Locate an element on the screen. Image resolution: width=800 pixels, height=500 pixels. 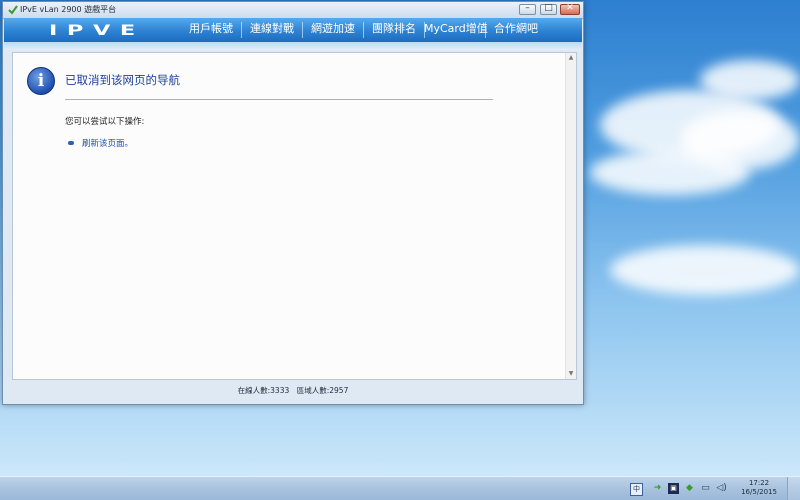
system-tray: 中 ➜ ▣ ◆ ▭ ◁) 17:22 16/5/2015 is located at coordinates (715, 488).